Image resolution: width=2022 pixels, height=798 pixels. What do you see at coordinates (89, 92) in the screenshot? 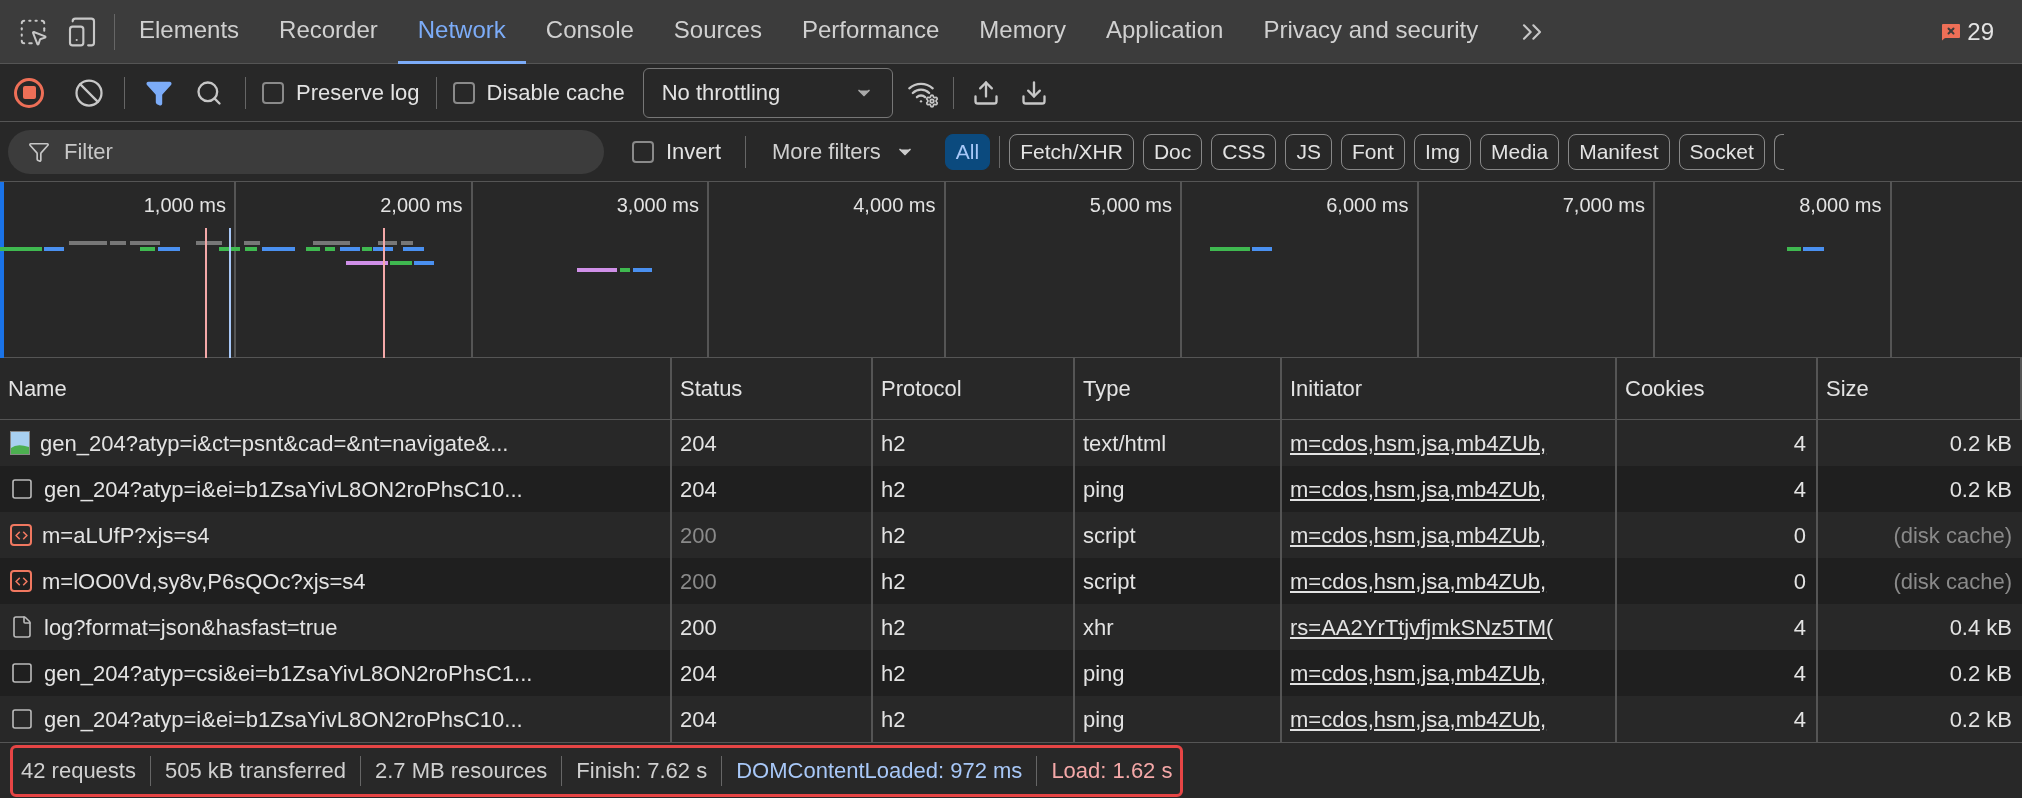
I see `clear-icon` at bounding box center [89, 92].